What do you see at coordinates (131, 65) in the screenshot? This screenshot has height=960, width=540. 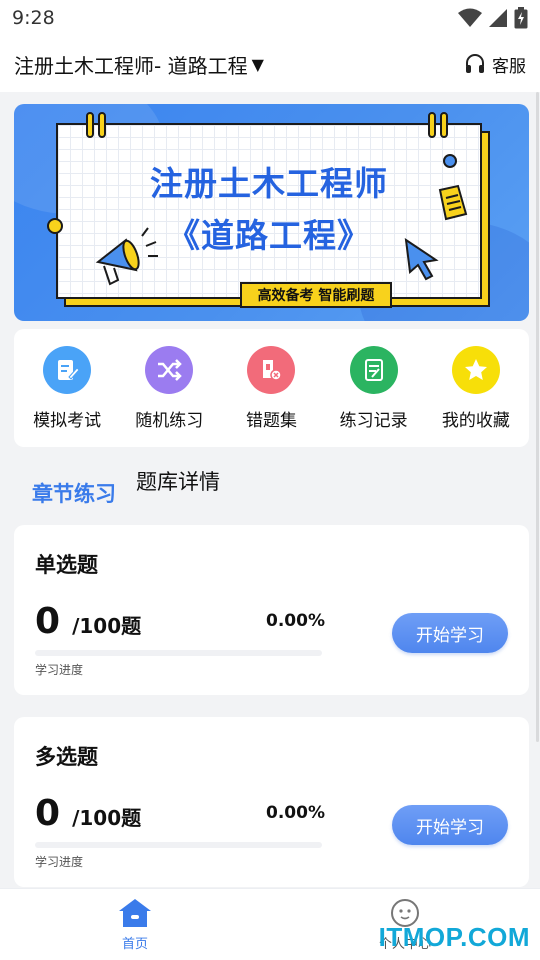 I see `exam-title: 注册土木工程师- 道路工程` at bounding box center [131, 65].